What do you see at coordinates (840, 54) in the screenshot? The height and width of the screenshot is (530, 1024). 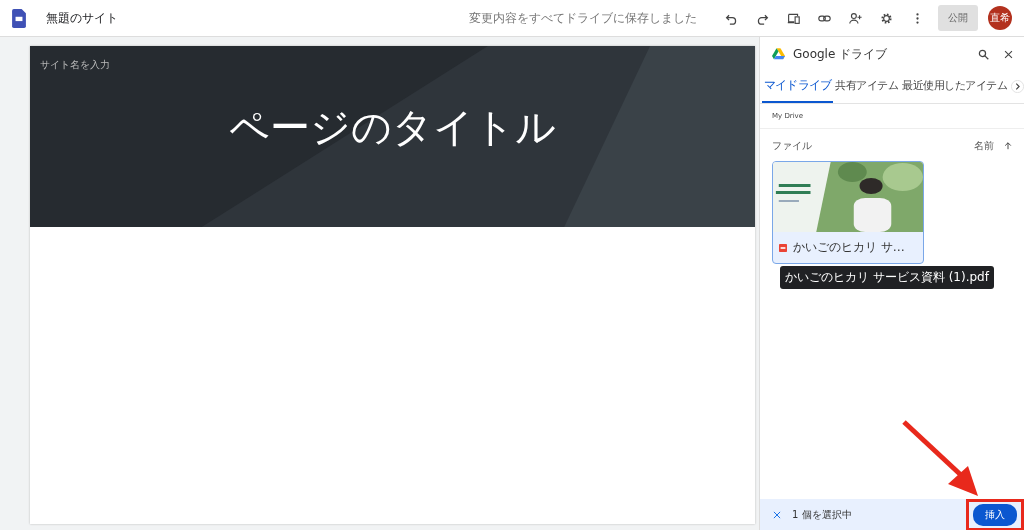 I see `panel-title: Google ドライブ` at bounding box center [840, 54].